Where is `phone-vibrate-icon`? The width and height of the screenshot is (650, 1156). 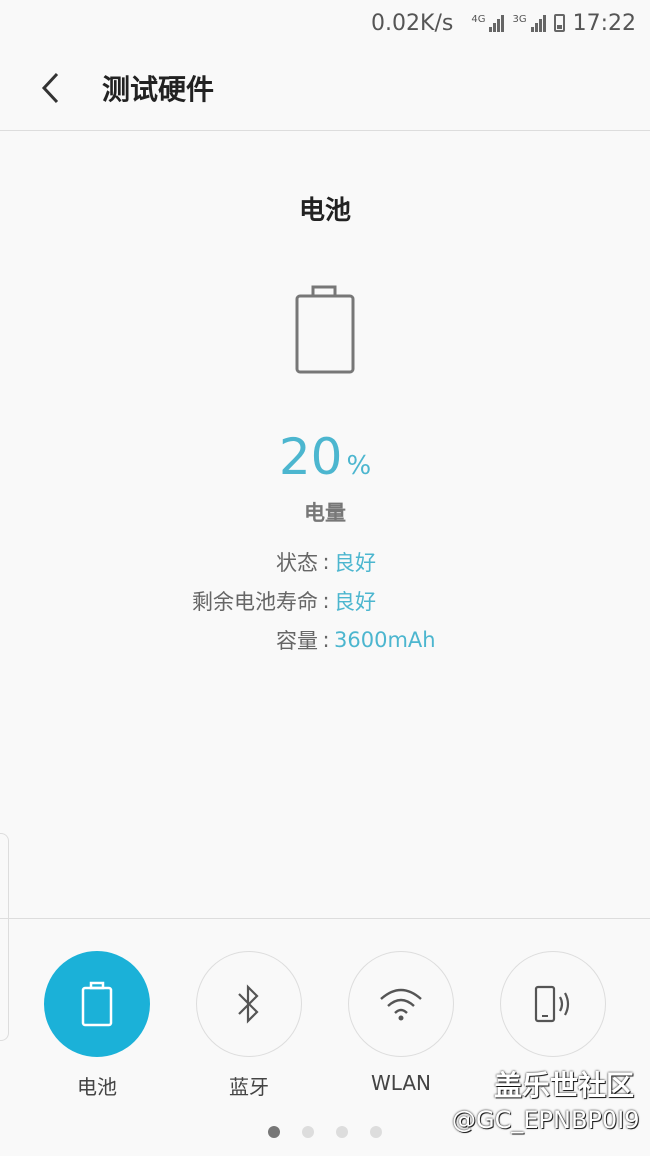 phone-vibrate-icon is located at coordinates (552, 1004).